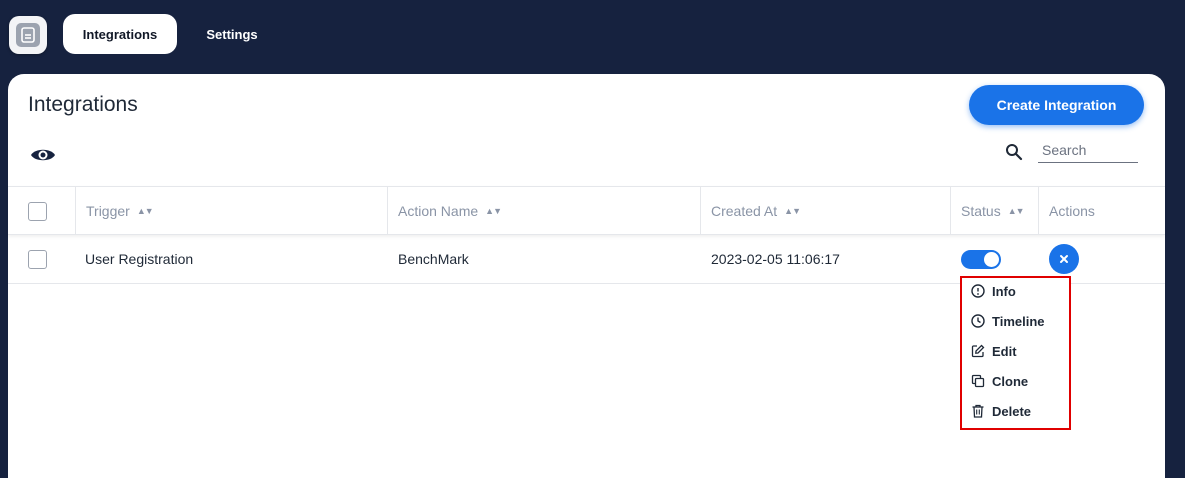 This screenshot has height=478, width=1185. I want to click on search-icon, so click(1014, 152).